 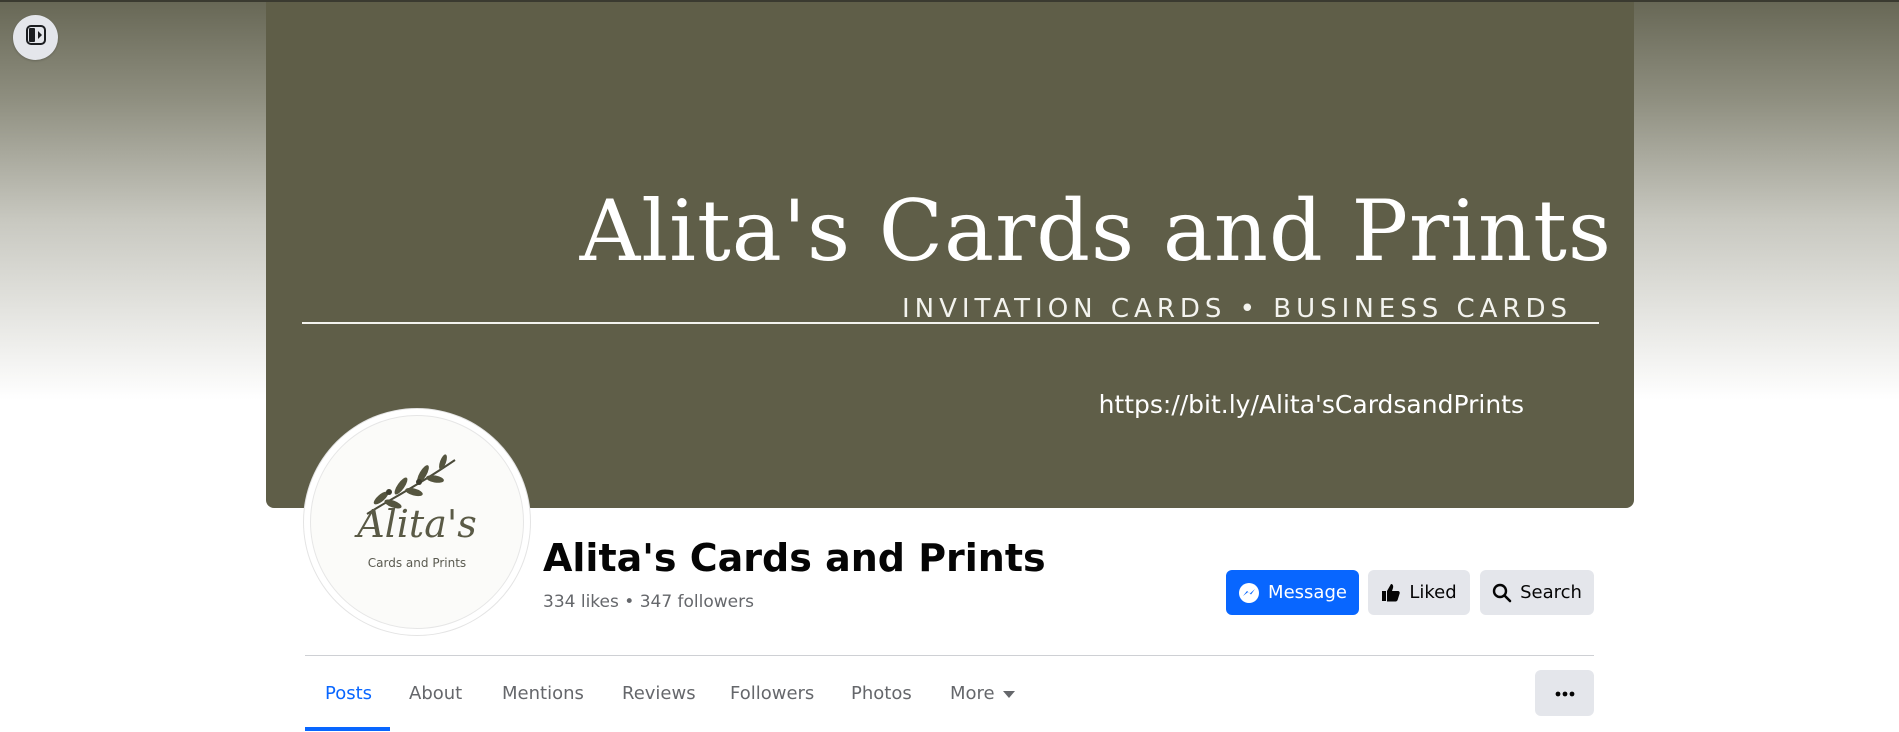 What do you see at coordinates (1502, 593) in the screenshot?
I see `search-icon` at bounding box center [1502, 593].